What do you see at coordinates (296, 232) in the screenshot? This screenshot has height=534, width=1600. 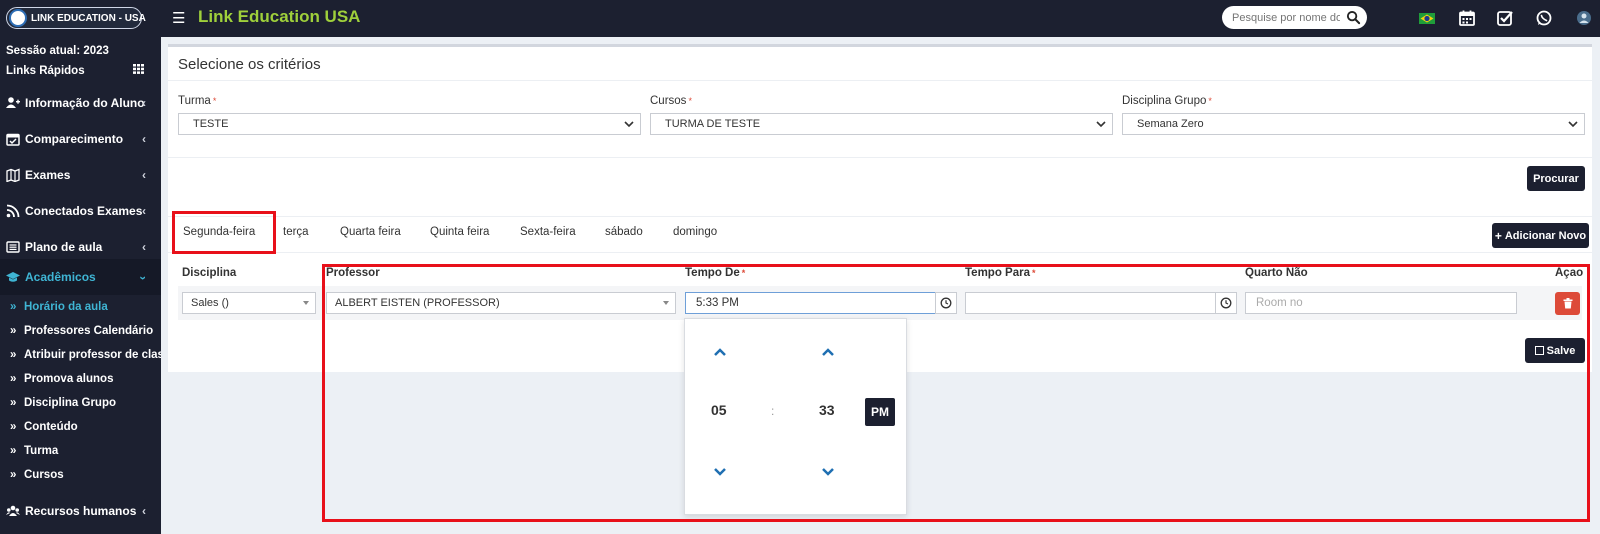 I see `tab-tuesday: terça` at bounding box center [296, 232].